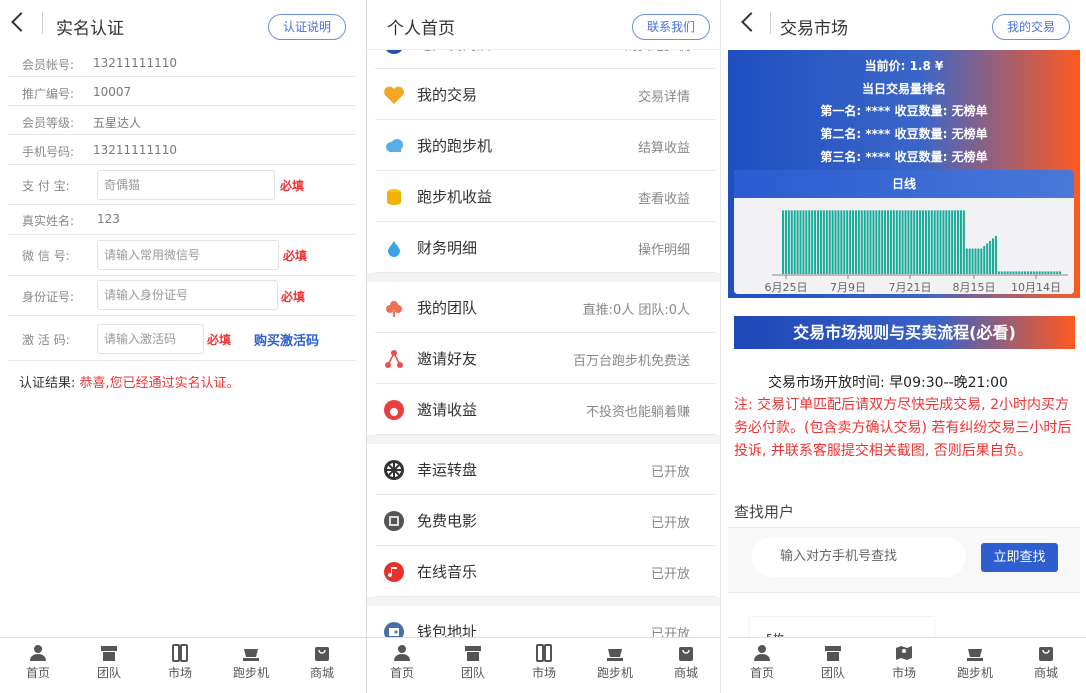 This screenshot has height=693, width=1086. Describe the element at coordinates (180, 653) in the screenshot. I see `columns-icon` at that location.